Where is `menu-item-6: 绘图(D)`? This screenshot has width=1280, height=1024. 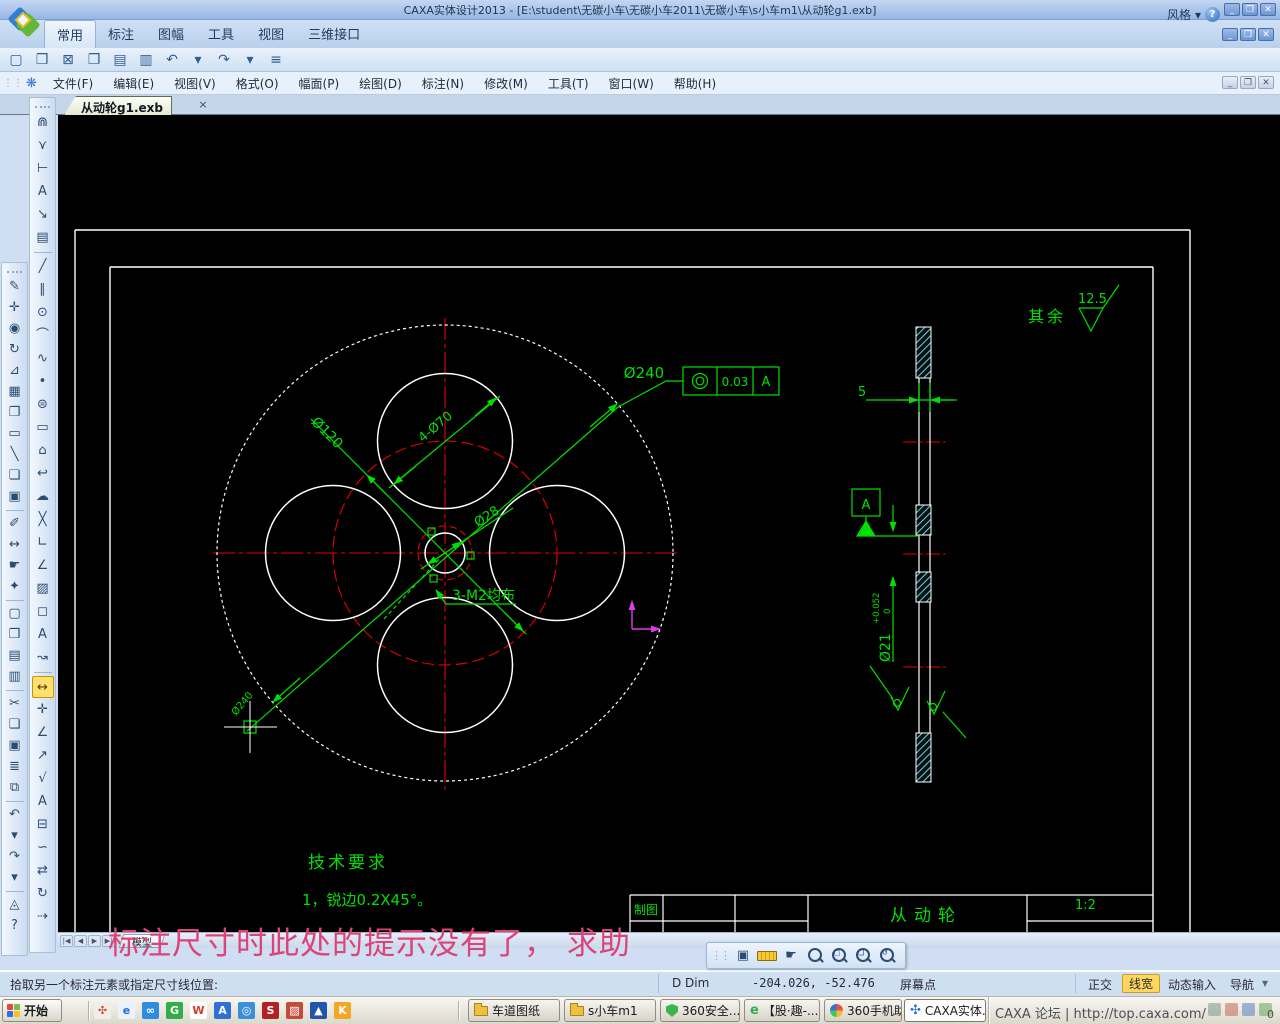
menu-item-6: 绘图(D) is located at coordinates (380, 83).